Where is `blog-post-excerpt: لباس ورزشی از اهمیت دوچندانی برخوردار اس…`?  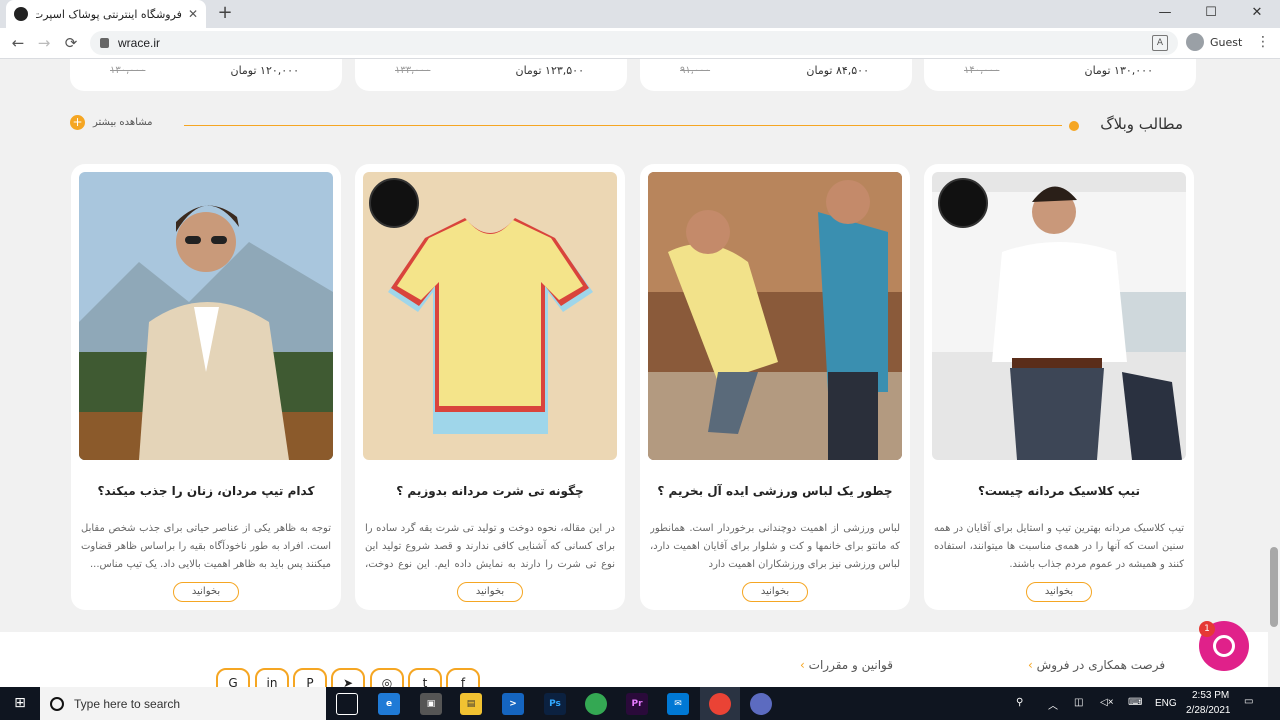
blog-post-excerpt: لباس ورزشی از اهمیت دوچندانی برخوردار اس… is located at coordinates (775, 546).